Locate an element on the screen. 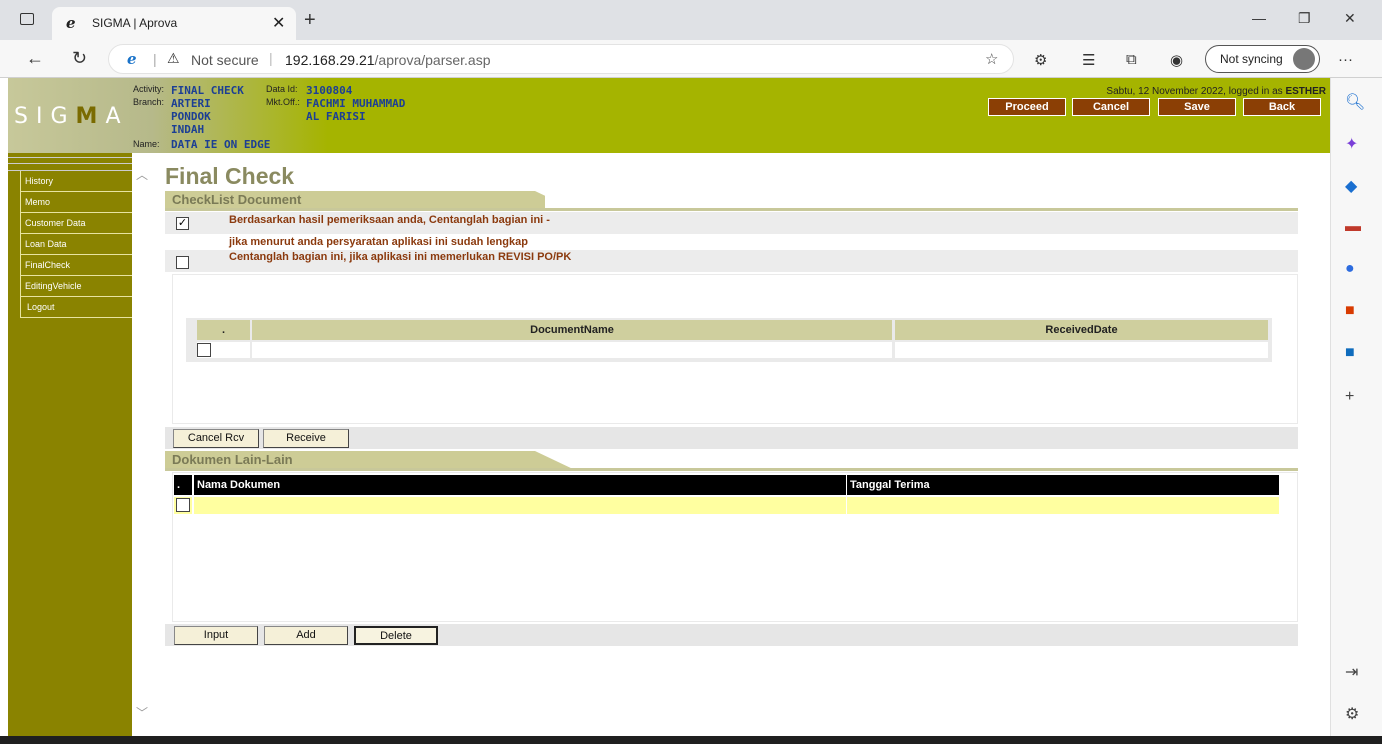 This screenshot has width=1382, height=744. ie-favicon-icon: e is located at coordinates (71, 23).